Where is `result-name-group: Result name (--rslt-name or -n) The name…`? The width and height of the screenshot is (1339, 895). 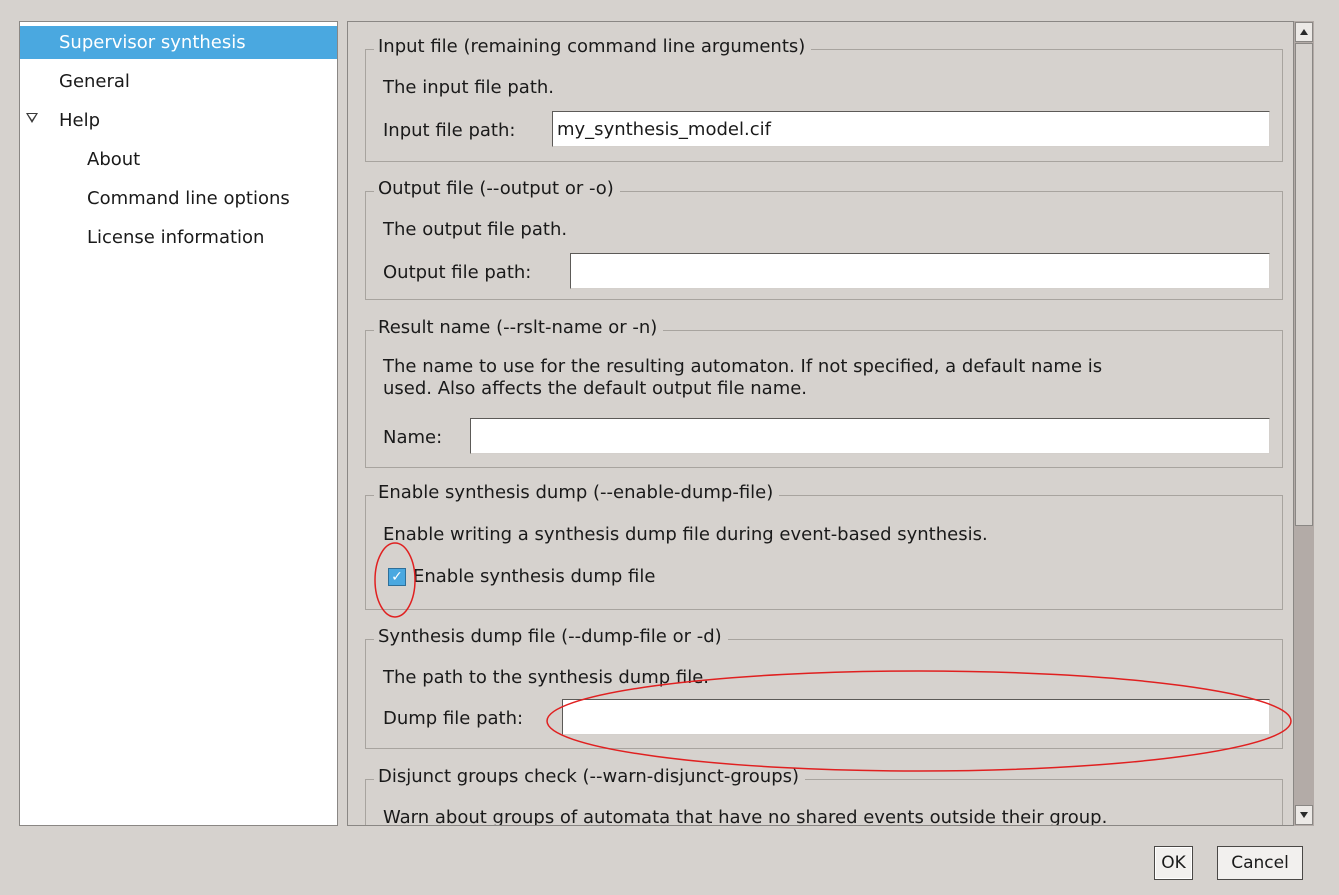
result-name-group: Result name (--rslt-name or -n) The name… is located at coordinates (824, 392).